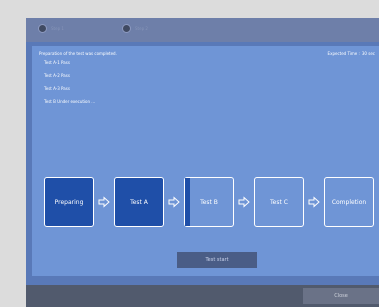 Image resolution: width=379 pixels, height=307 pixels. I want to click on step-label: Step 2, so click(141, 28).